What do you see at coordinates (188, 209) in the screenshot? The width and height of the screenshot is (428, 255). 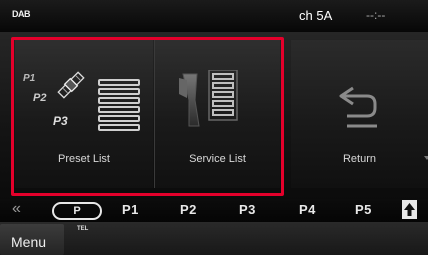 I see `preset-2-button: P2` at bounding box center [188, 209].